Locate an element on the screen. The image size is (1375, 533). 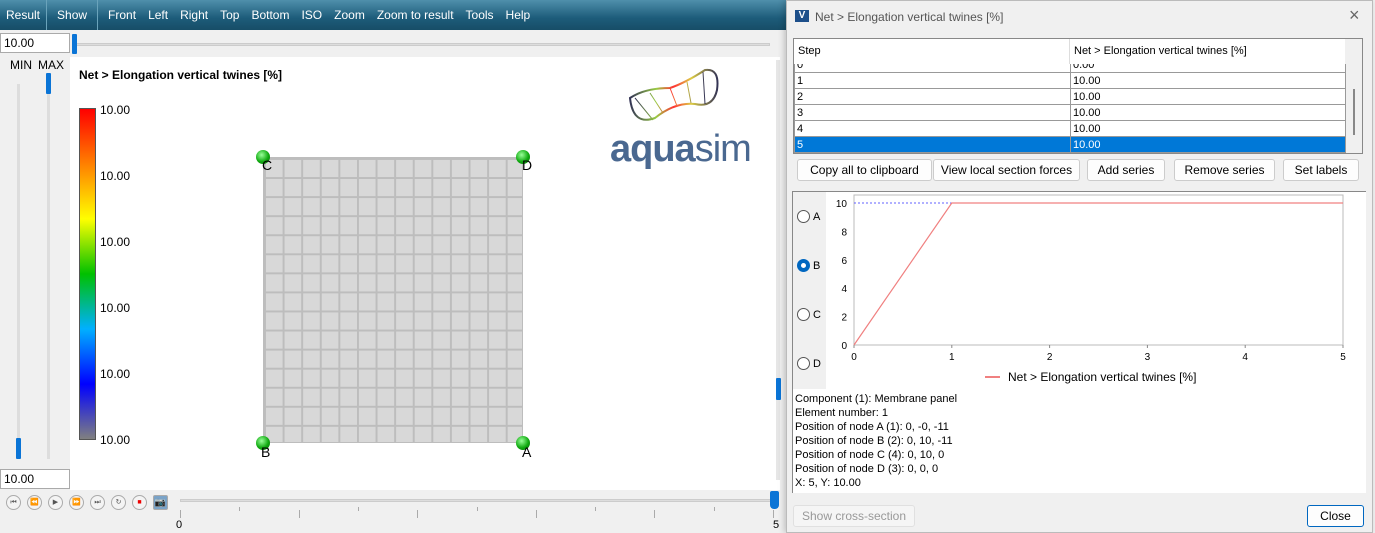
timeline-start-label: 0 is located at coordinates (179, 525).